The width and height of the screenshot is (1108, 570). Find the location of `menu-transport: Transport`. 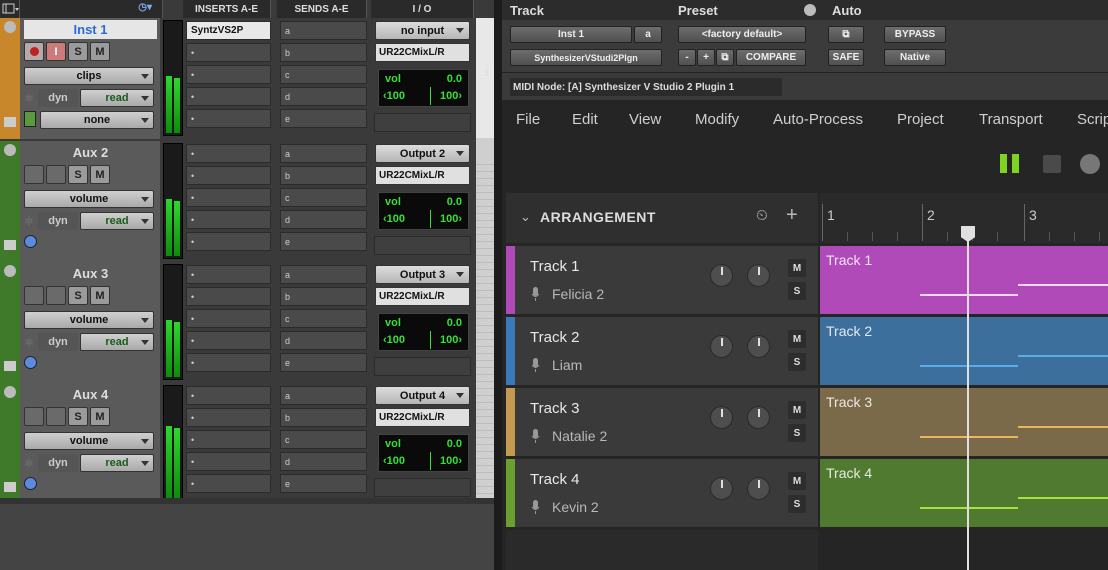

menu-transport: Transport is located at coordinates (1011, 119).